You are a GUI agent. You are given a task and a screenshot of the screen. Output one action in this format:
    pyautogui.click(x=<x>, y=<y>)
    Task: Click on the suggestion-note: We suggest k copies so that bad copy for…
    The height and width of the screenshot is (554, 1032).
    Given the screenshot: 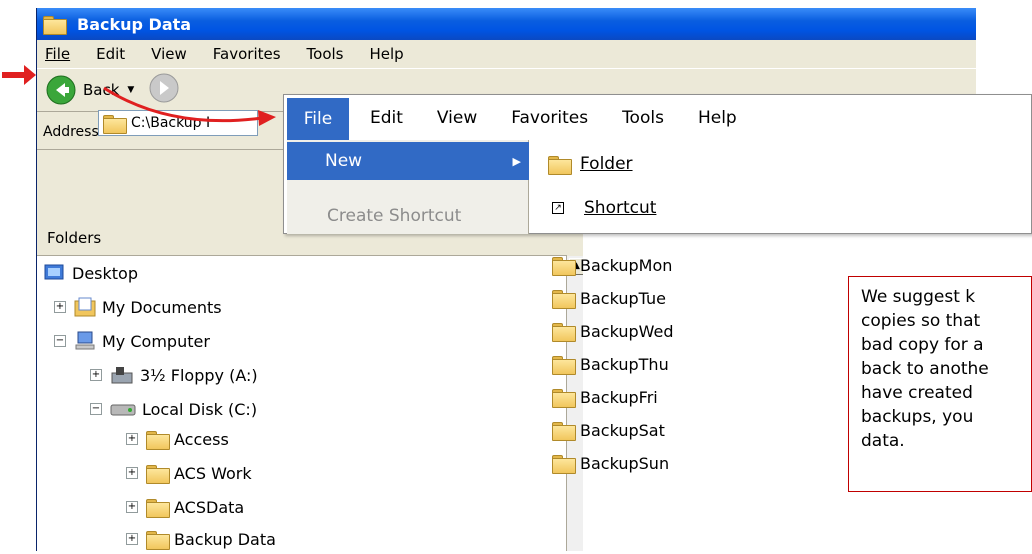 What is the action you would take?
    pyautogui.click(x=940, y=384)
    